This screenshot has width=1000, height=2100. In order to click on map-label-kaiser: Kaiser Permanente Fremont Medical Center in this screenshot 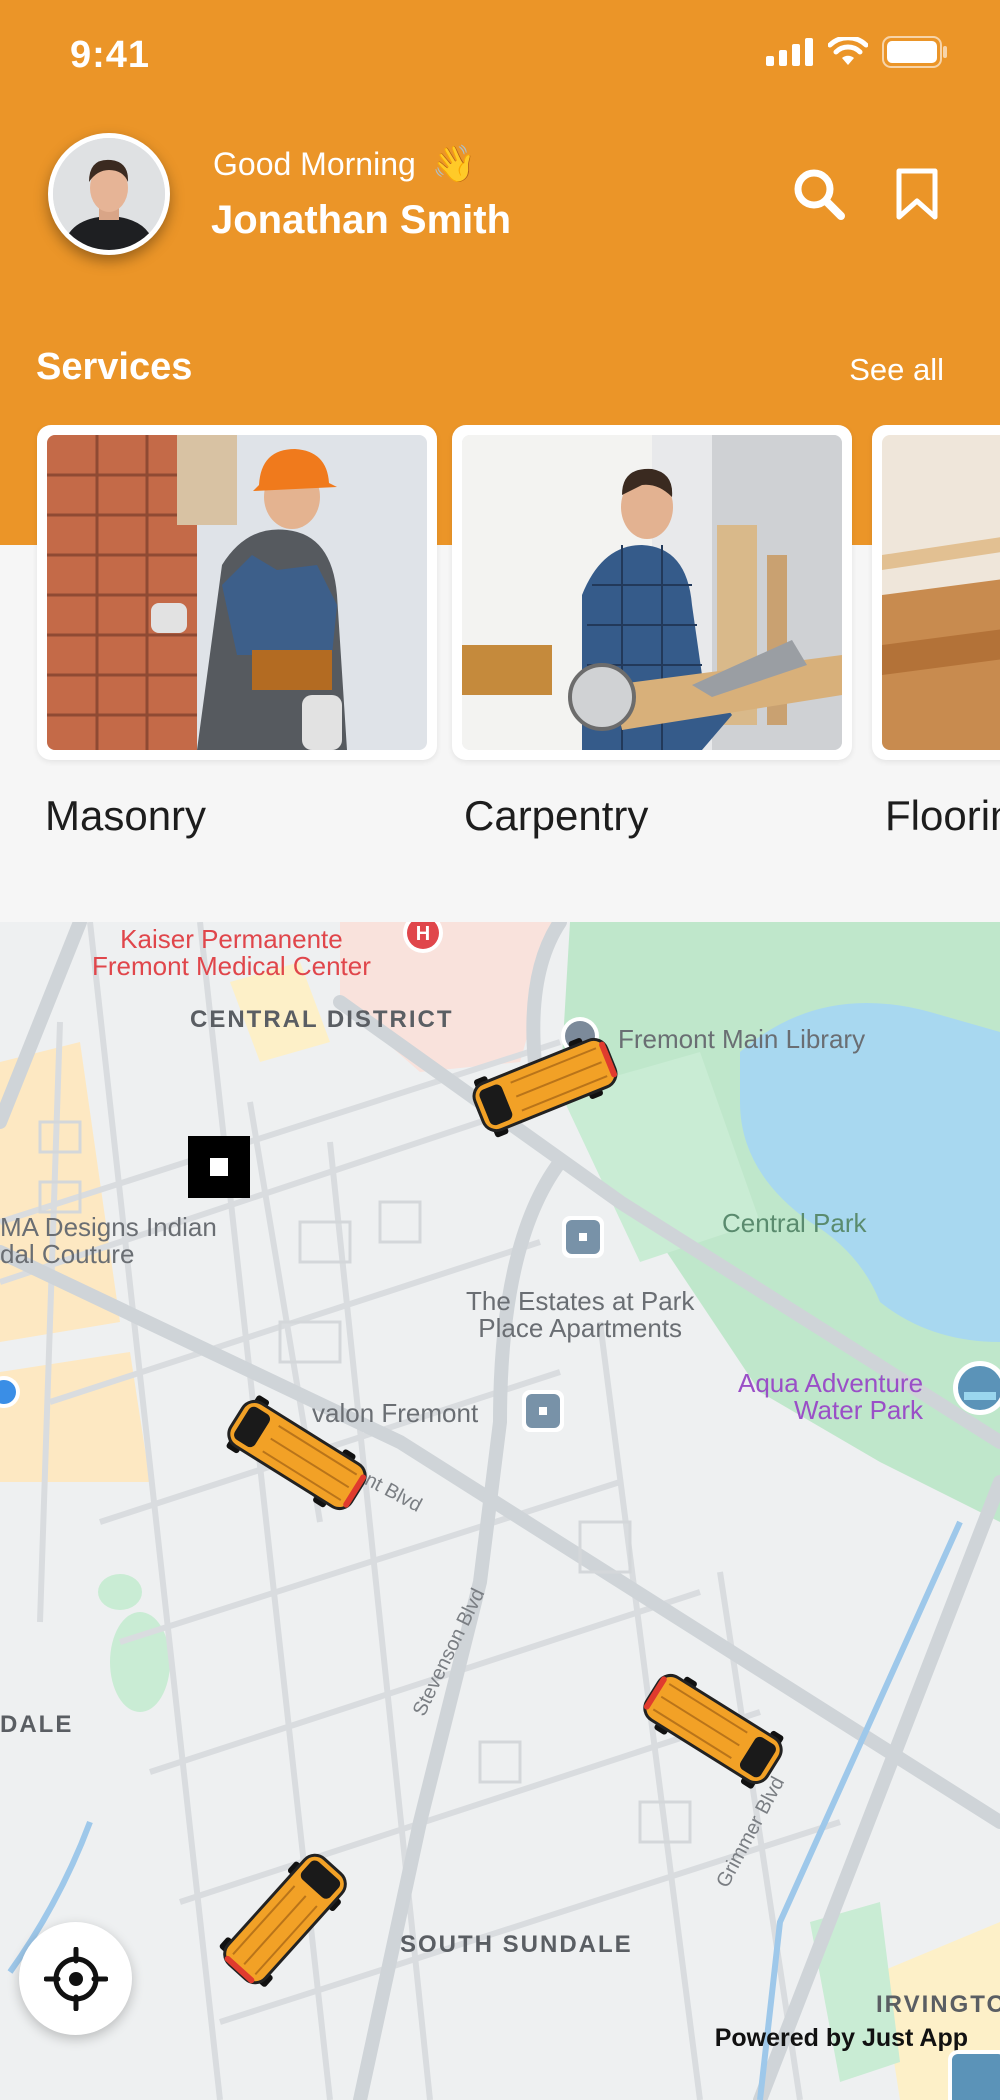, I will do `click(231, 953)`.